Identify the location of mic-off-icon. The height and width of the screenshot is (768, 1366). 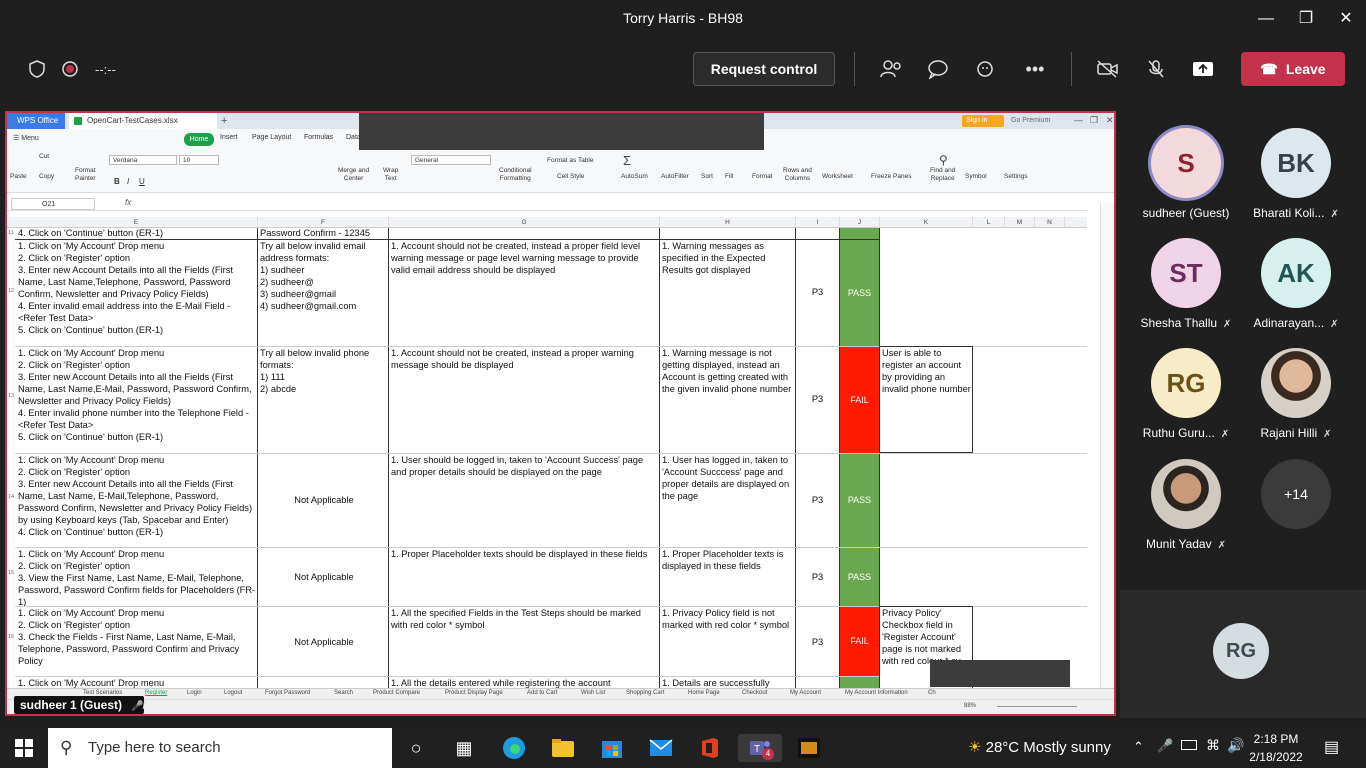
(1156, 69).